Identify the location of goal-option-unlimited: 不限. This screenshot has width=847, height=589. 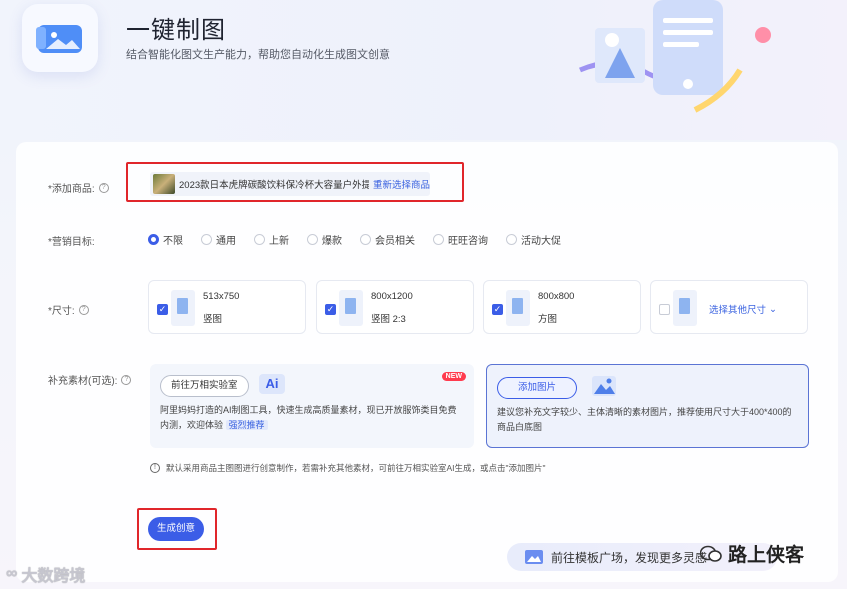
(165, 239).